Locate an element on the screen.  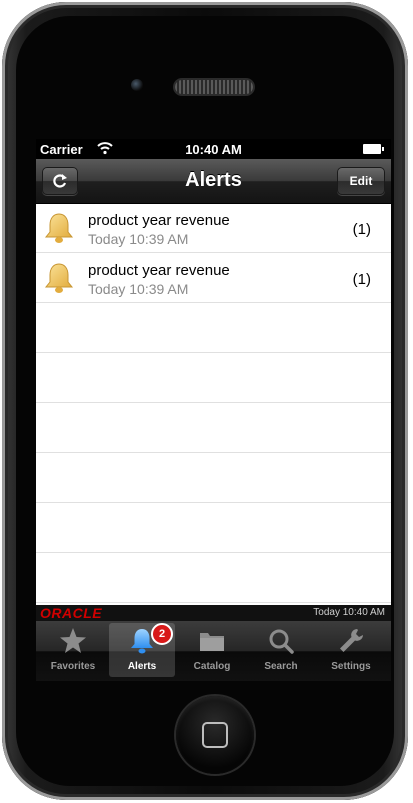
oracle-logo: ORACLE is located at coordinates (71, 613).